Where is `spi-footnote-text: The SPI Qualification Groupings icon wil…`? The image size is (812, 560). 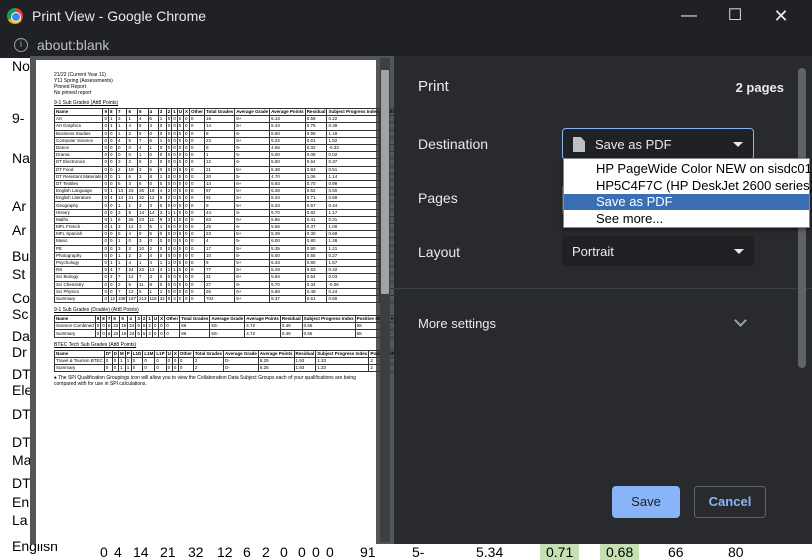 spi-footnote-text: The SPI Qualification Groupings icon wil… is located at coordinates (205, 381).